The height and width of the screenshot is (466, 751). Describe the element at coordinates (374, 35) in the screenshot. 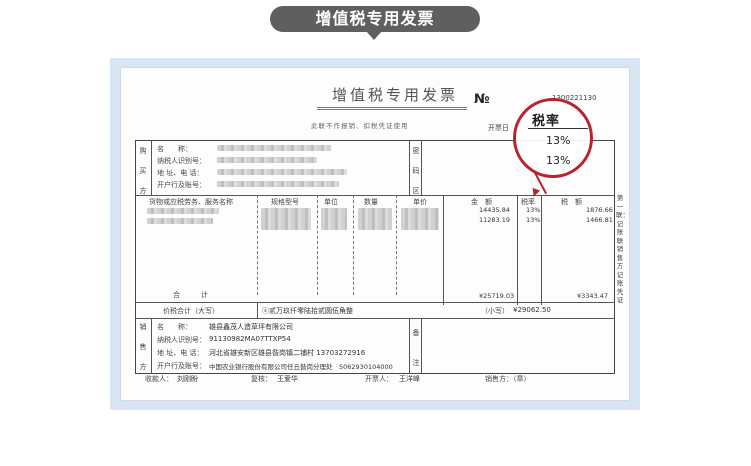

I see `heading-pointer` at that location.